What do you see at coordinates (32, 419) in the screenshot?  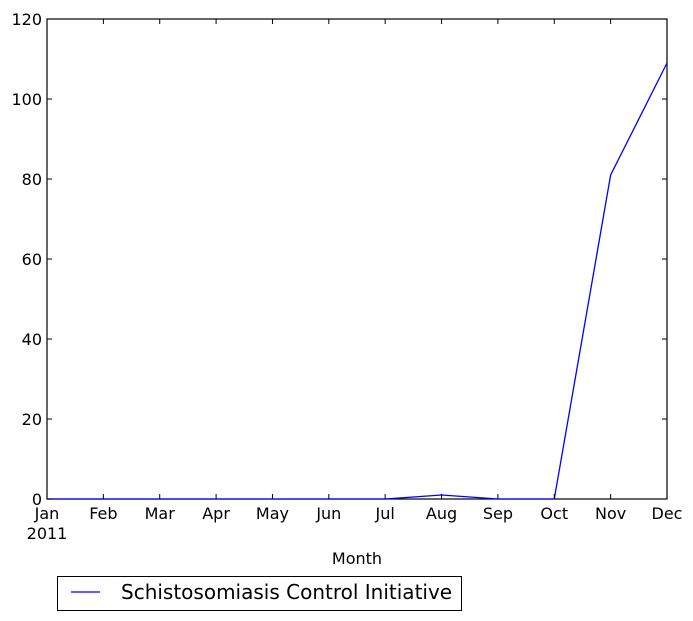 I see `y-tick-label: 20` at bounding box center [32, 419].